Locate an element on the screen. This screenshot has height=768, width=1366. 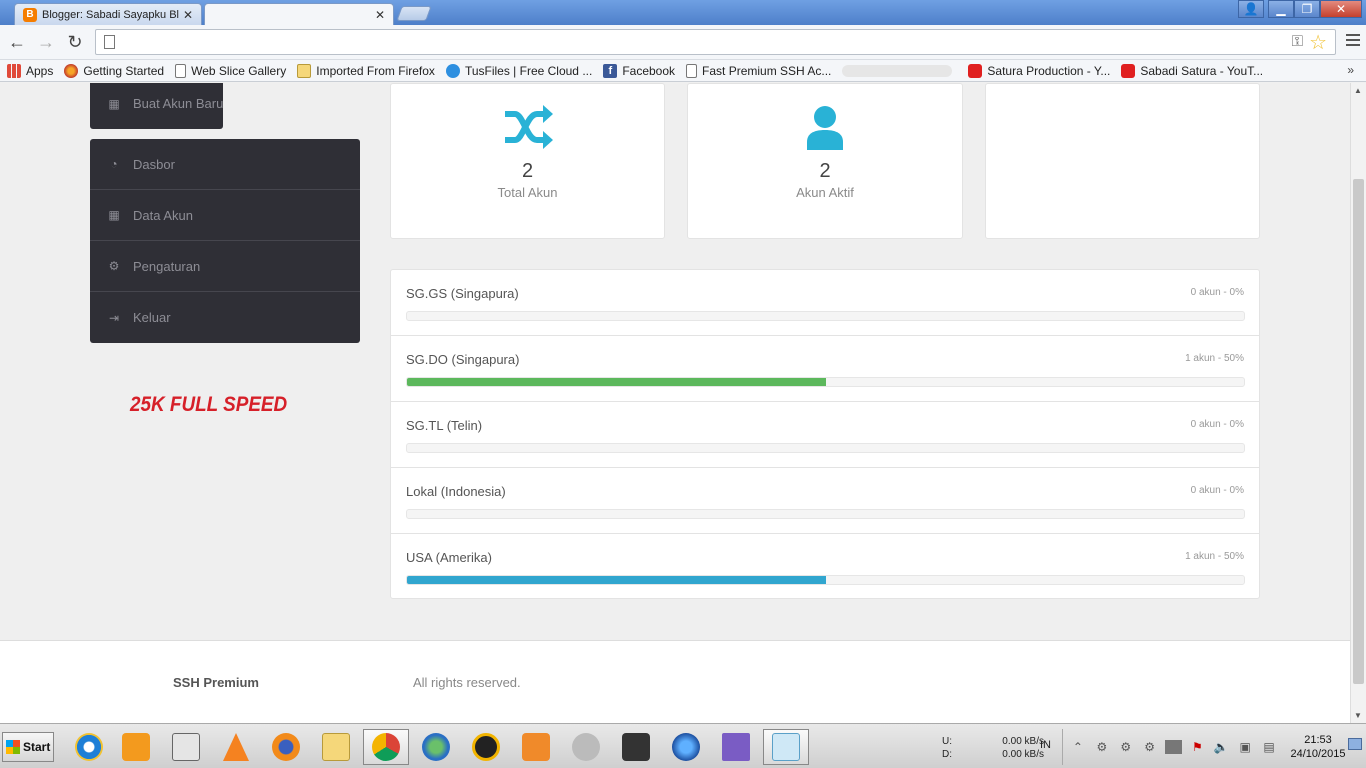
power-tray-icon: ▤ is located at coordinates (1269, 747).